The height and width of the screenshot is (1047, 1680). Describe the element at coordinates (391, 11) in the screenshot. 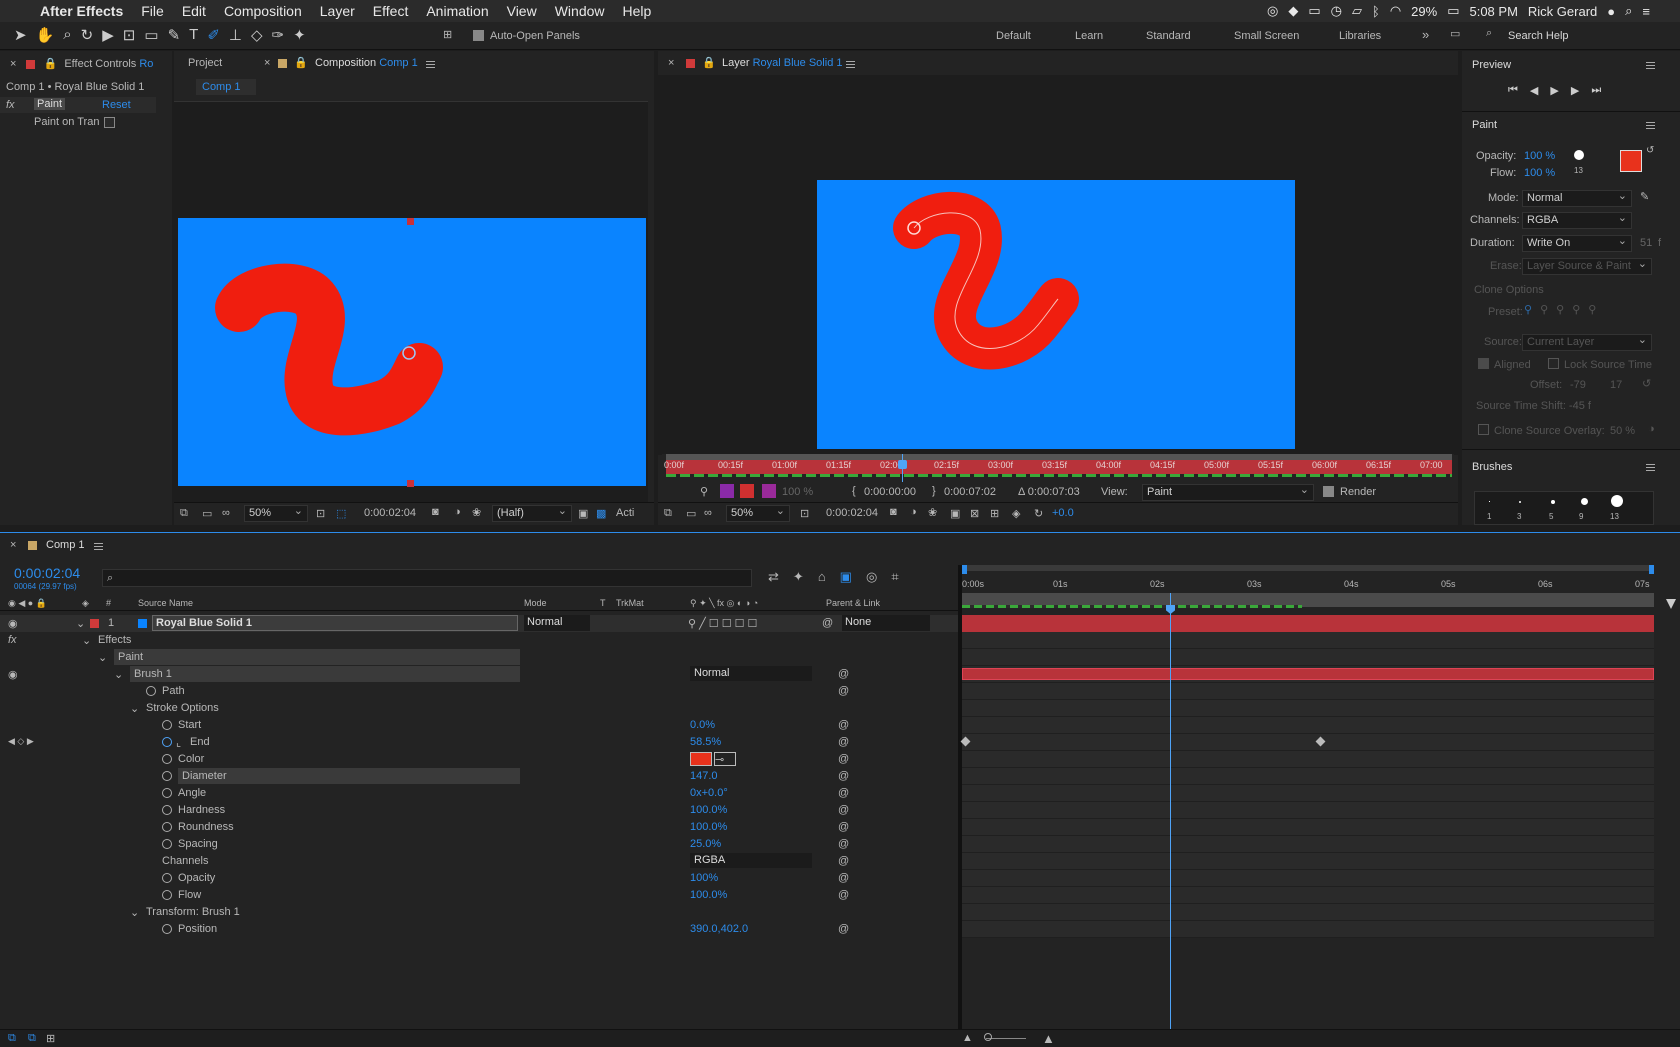

I see `menu-effect: Effect` at that location.